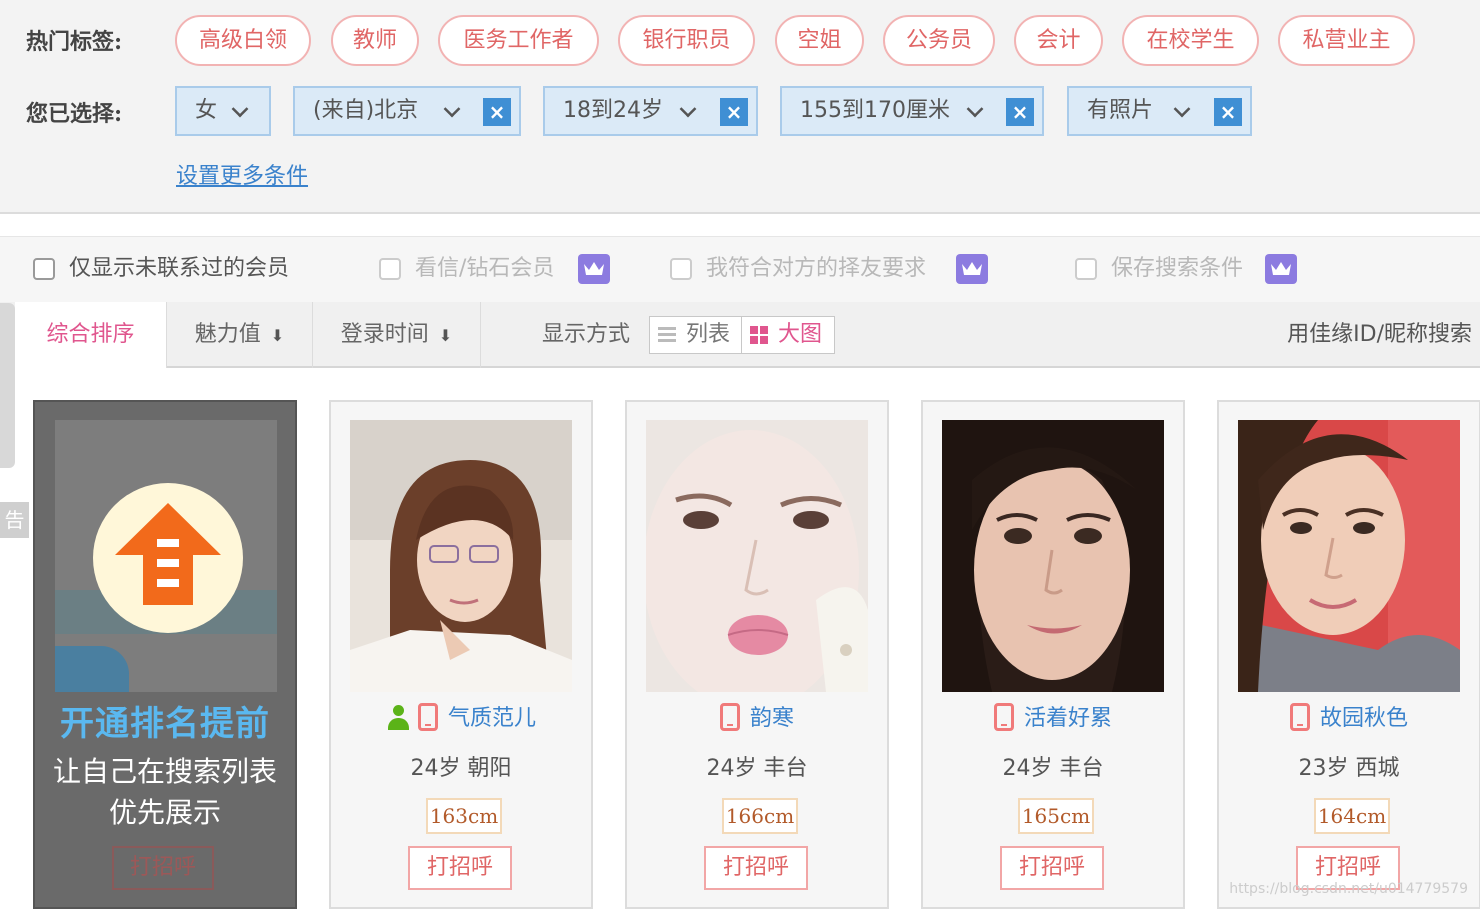 This screenshot has height=909, width=1480. Describe the element at coordinates (366, 110) in the screenshot. I see `filter-chip-location-value: (来自)北京` at that location.